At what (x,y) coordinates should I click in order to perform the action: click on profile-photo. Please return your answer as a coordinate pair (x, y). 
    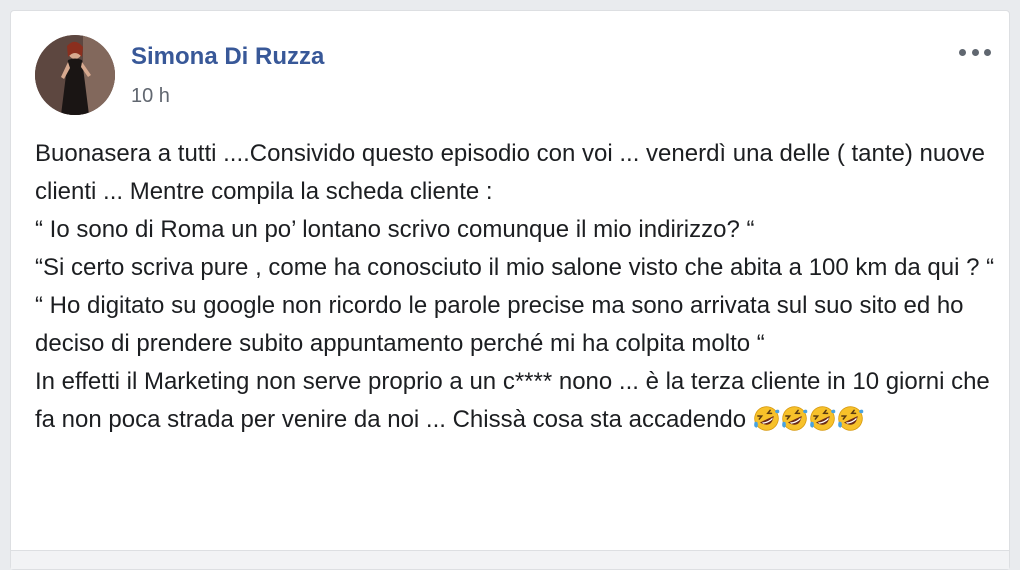
    Looking at the image, I should click on (75, 75).